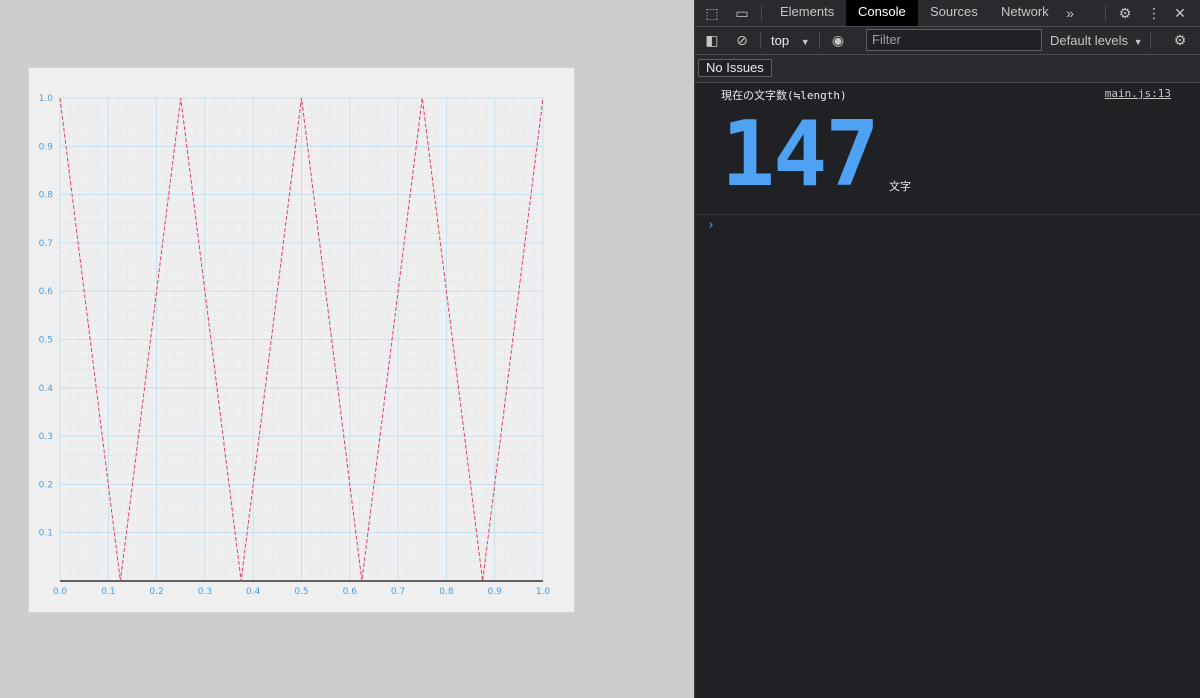 This screenshot has width=1200, height=698. What do you see at coordinates (742, 40) in the screenshot?
I see `clear-console-icon: ⊘` at bounding box center [742, 40].